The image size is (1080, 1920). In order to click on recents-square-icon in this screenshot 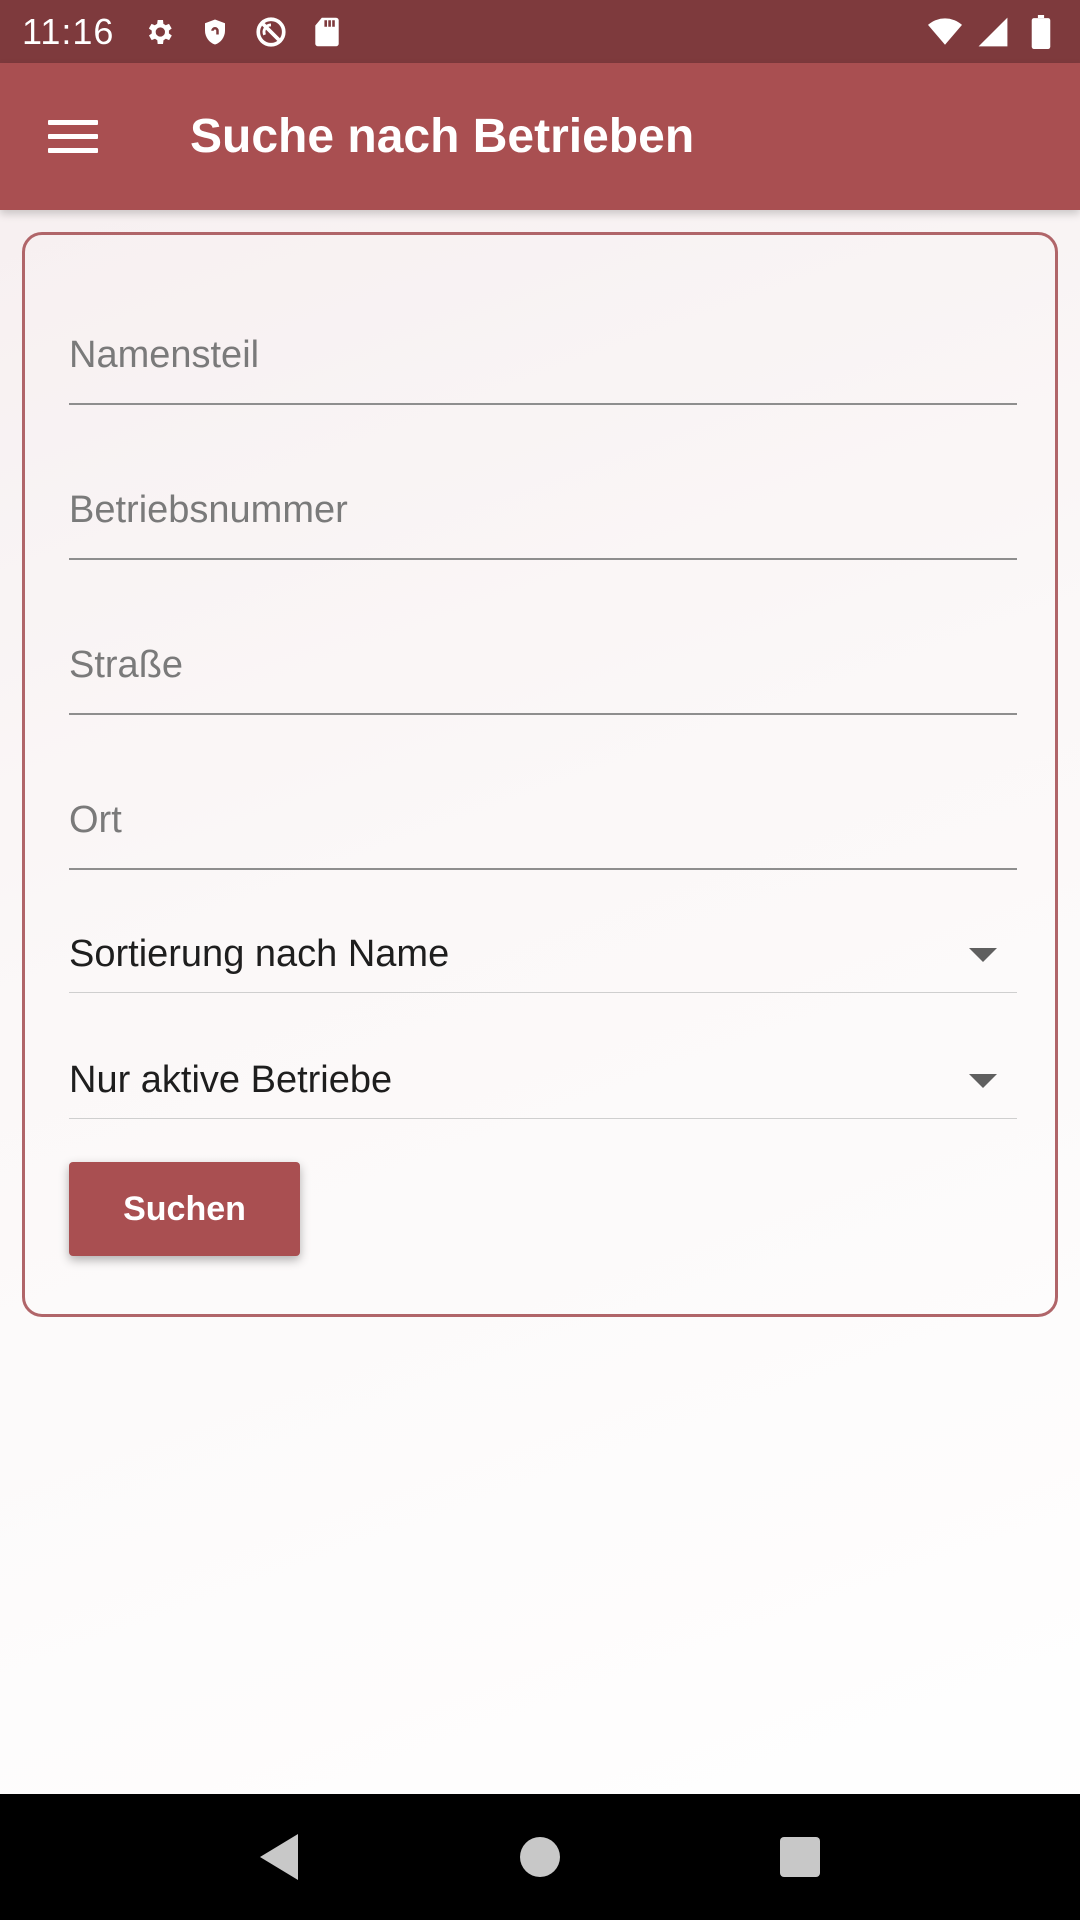, I will do `click(800, 1857)`.